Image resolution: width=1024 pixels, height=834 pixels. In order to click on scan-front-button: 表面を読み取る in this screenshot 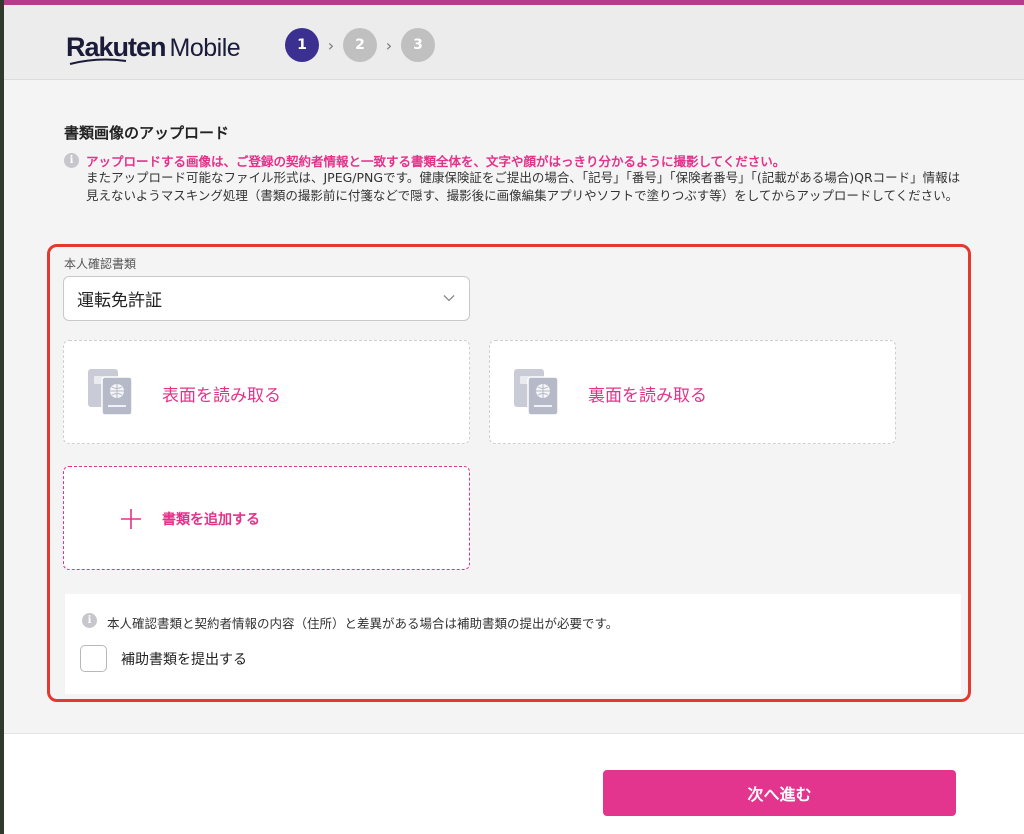, I will do `click(266, 392)`.